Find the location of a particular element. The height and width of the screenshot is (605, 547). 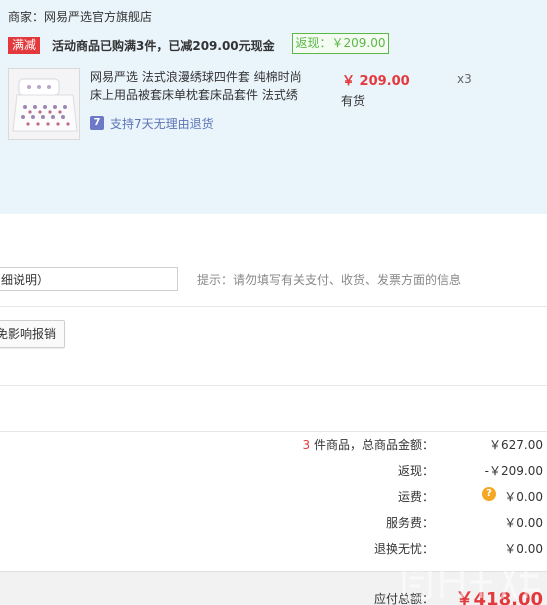

service-fee-label: 服务费： is located at coordinates (409, 523).